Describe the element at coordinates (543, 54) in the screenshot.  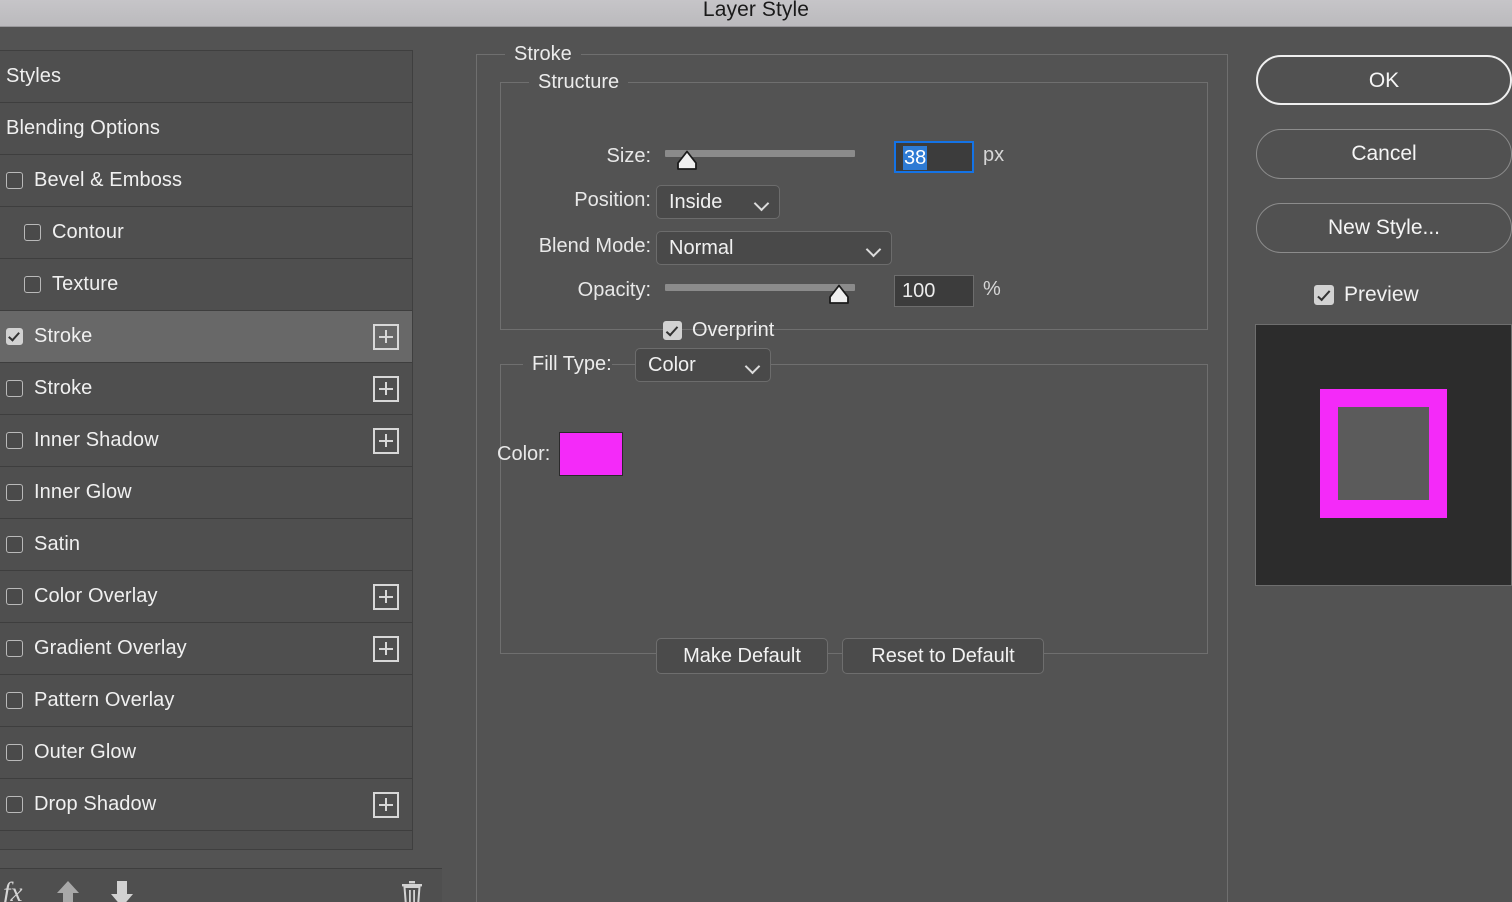
I see `stroke-group-legend: Stroke` at that location.